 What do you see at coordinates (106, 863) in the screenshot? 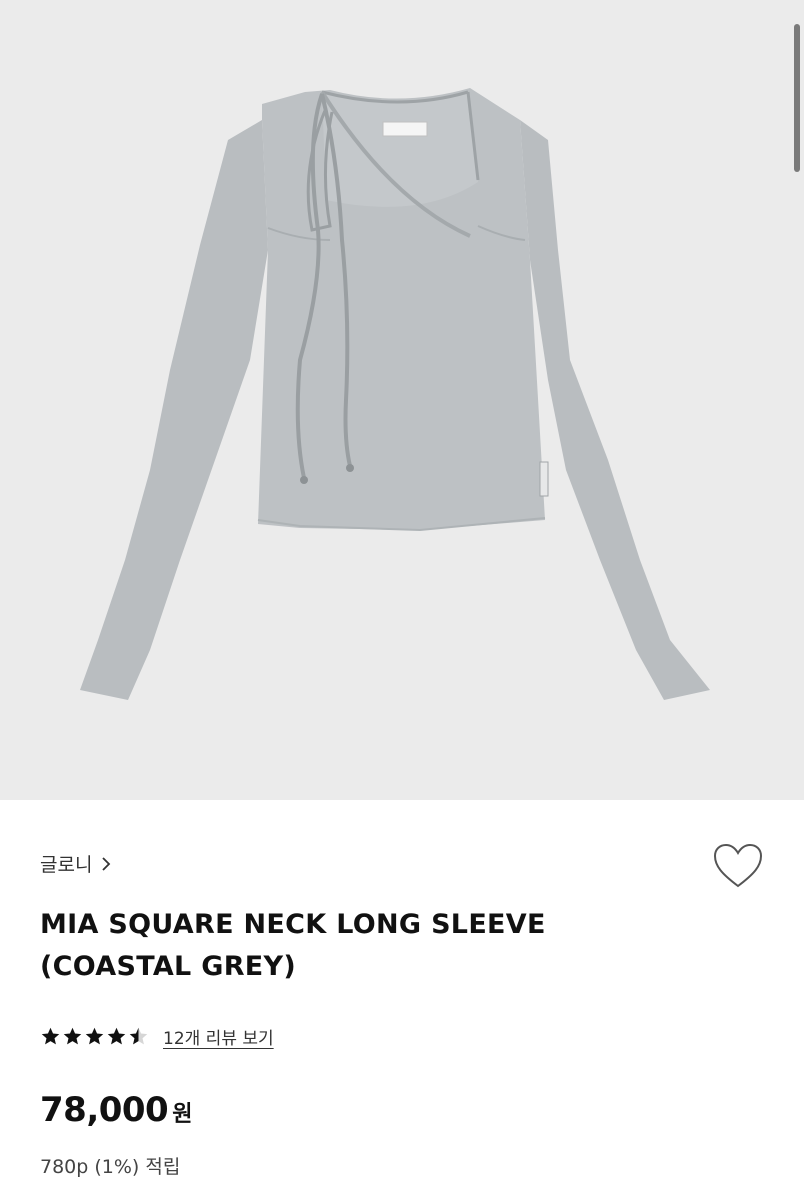
I see `chevron-right-icon` at bounding box center [106, 863].